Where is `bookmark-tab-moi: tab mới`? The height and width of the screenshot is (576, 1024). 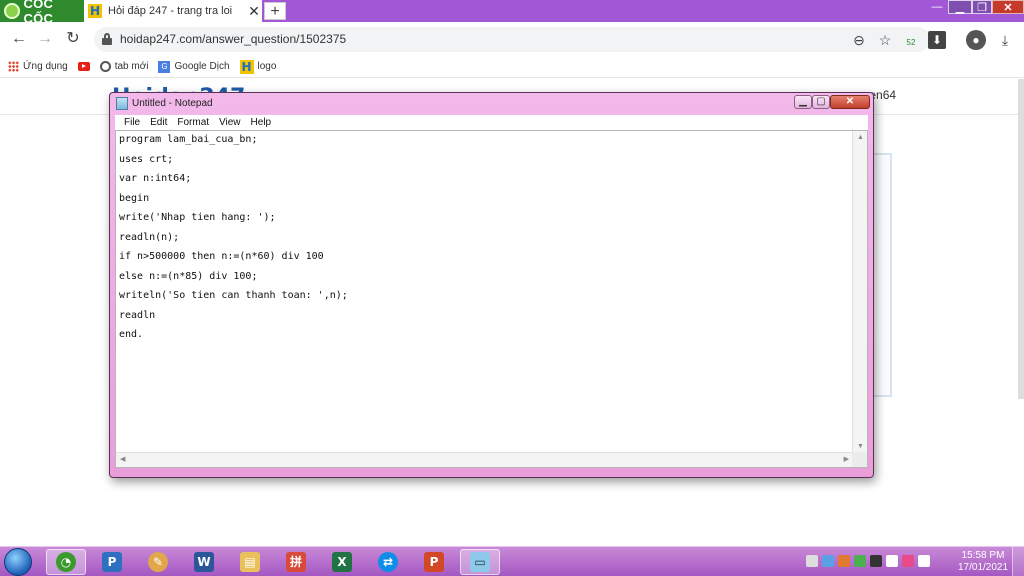
bookmark-tab-moi: tab mới is located at coordinates (124, 66).